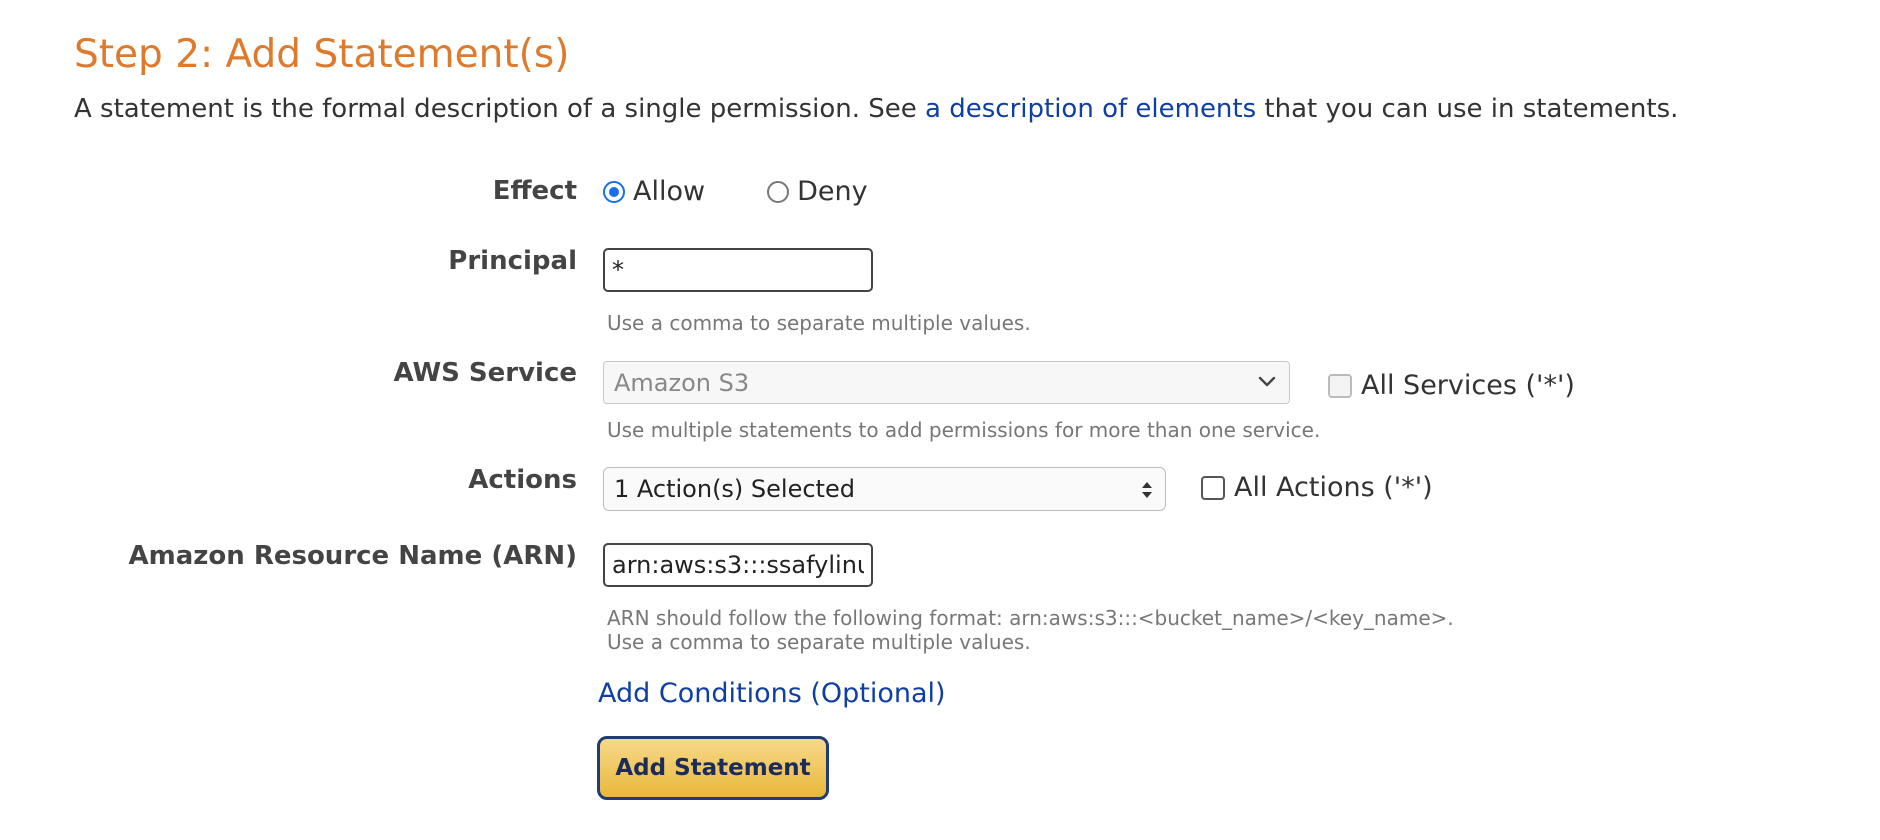 This screenshot has width=1880, height=840. I want to click on actions-selected-value: 1 Action(s) Selected, so click(734, 489).